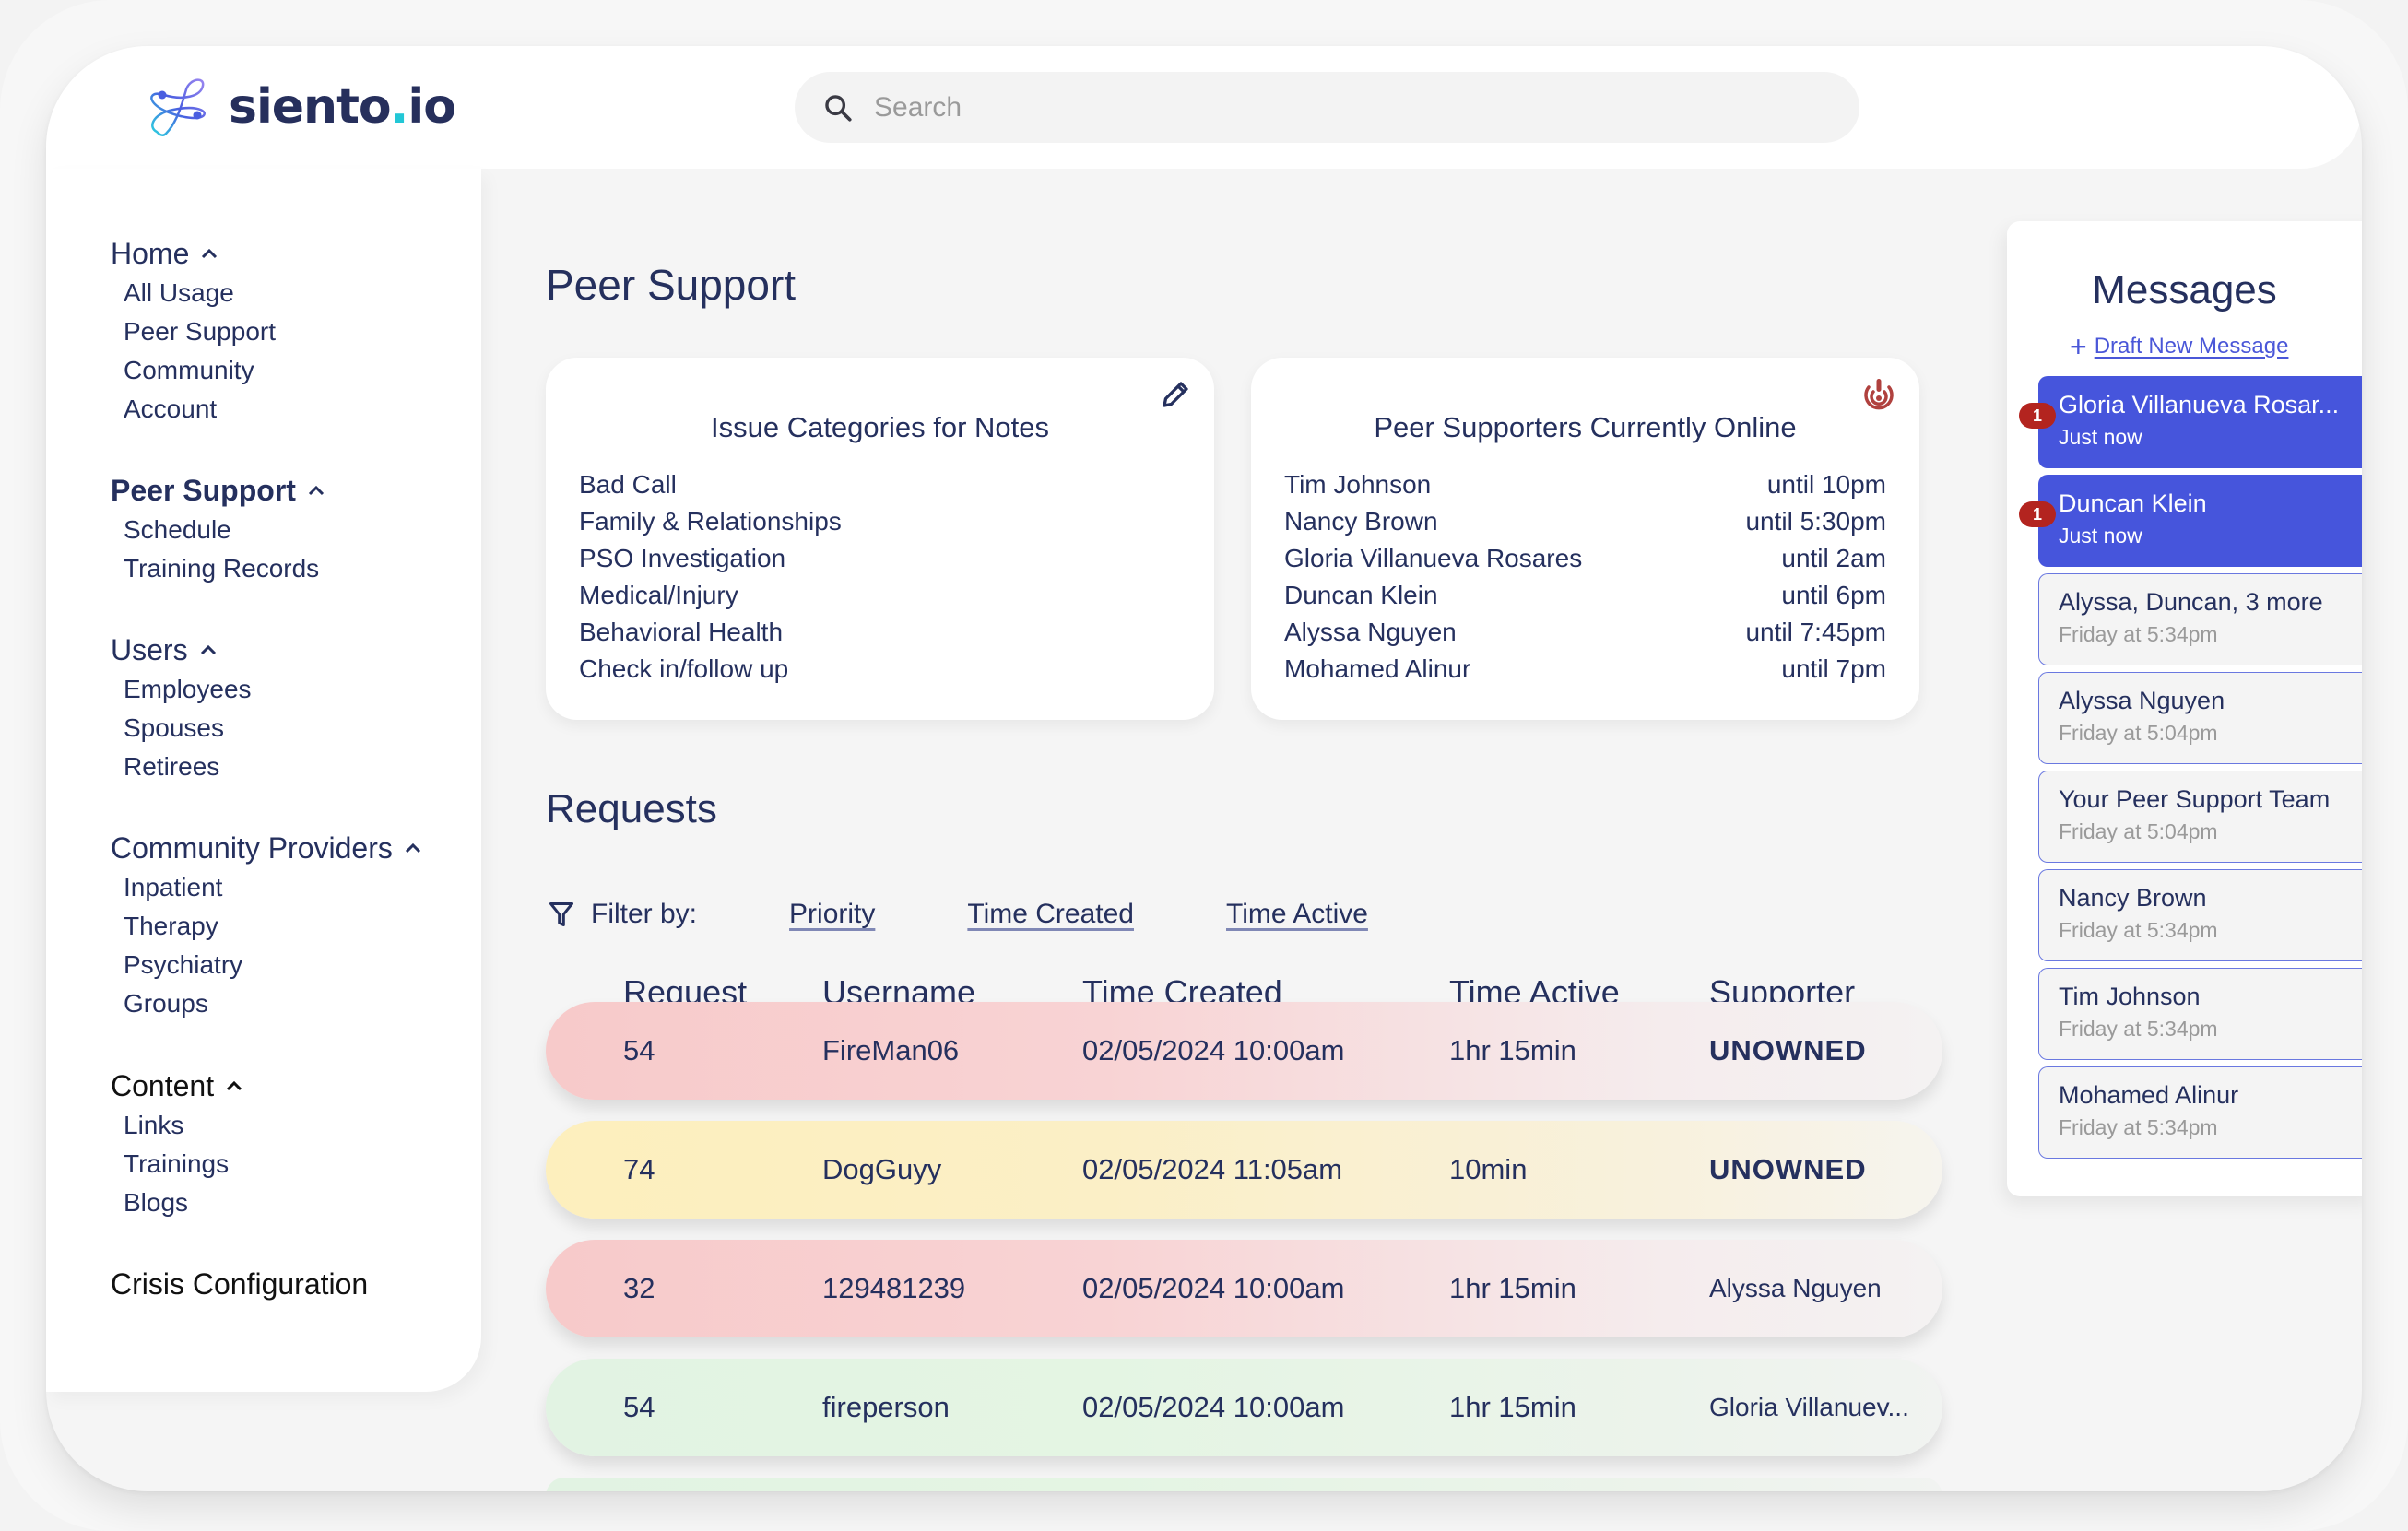 The image size is (2408, 1531). I want to click on supporter-name: Mohamed Alinur, so click(1378, 668).